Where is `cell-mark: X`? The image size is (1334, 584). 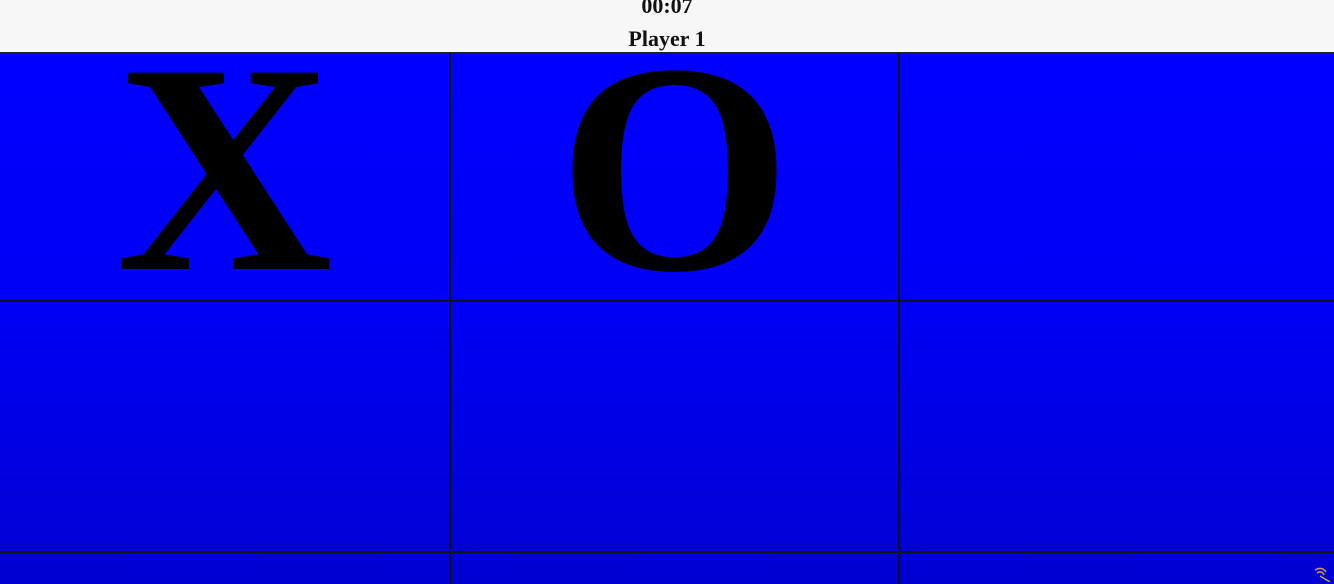
cell-mark: X is located at coordinates (224, 193).